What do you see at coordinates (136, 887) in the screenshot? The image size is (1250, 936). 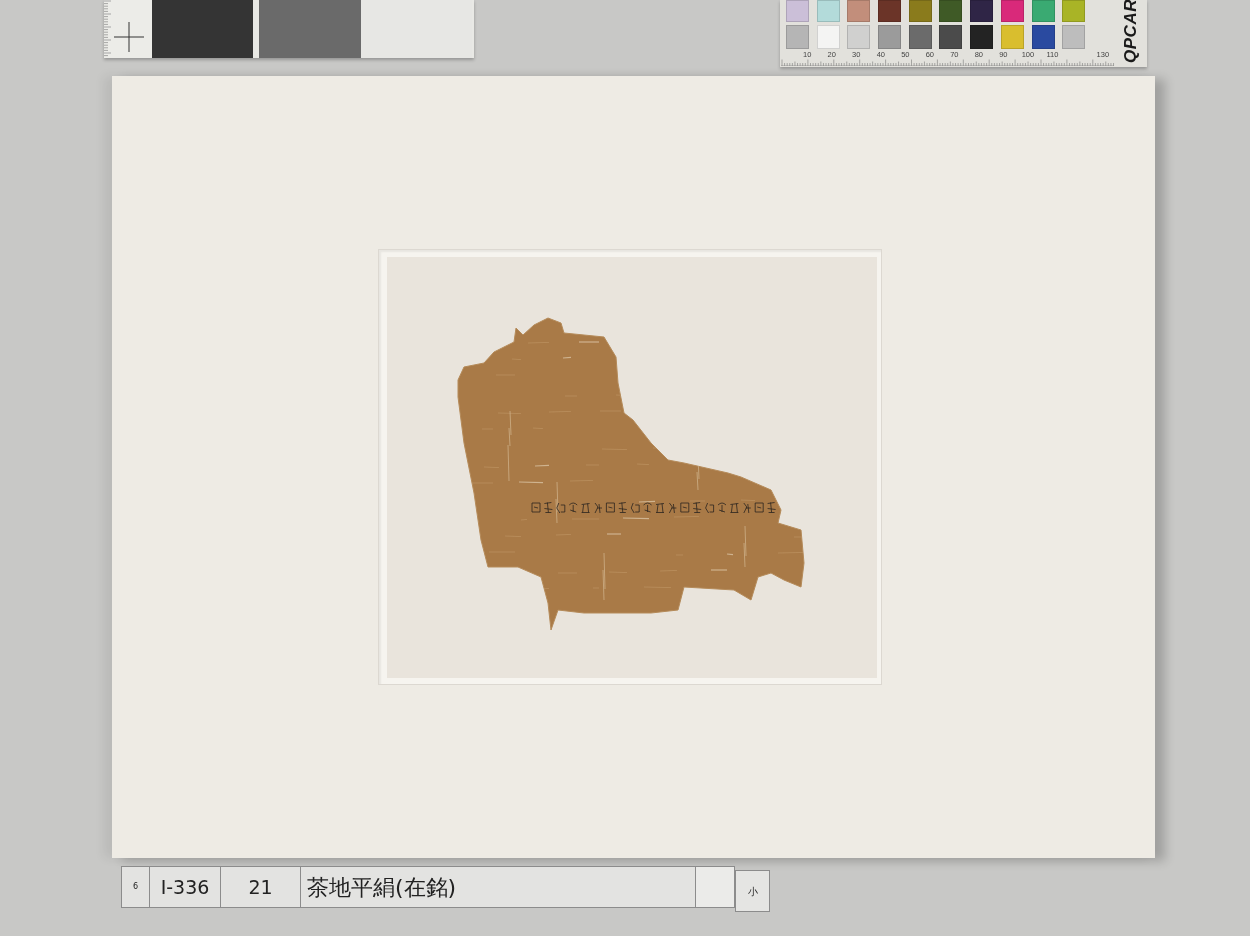 I see `index-number: 6` at bounding box center [136, 887].